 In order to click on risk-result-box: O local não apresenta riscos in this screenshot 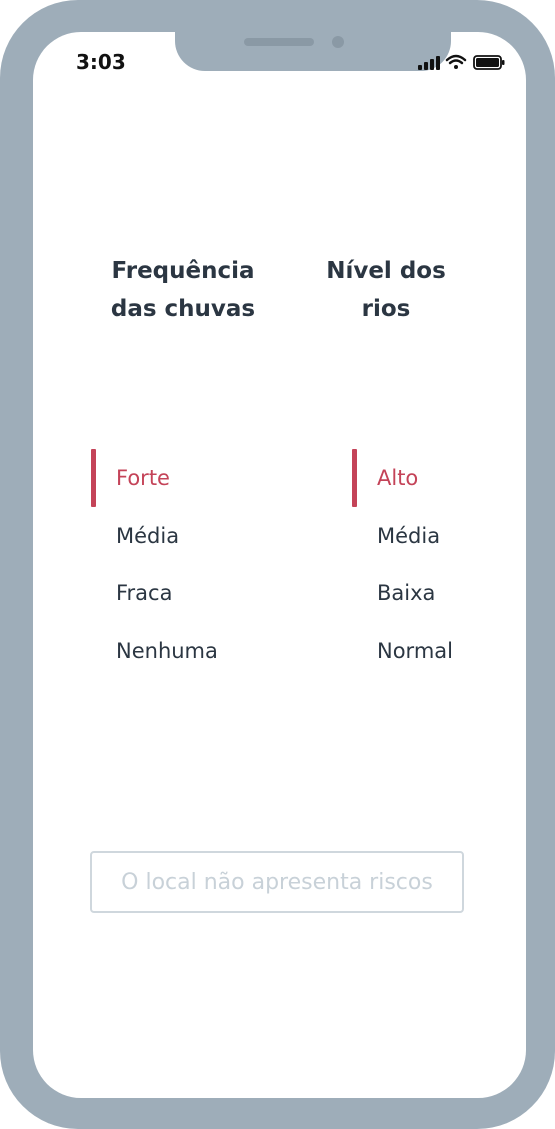, I will do `click(277, 882)`.